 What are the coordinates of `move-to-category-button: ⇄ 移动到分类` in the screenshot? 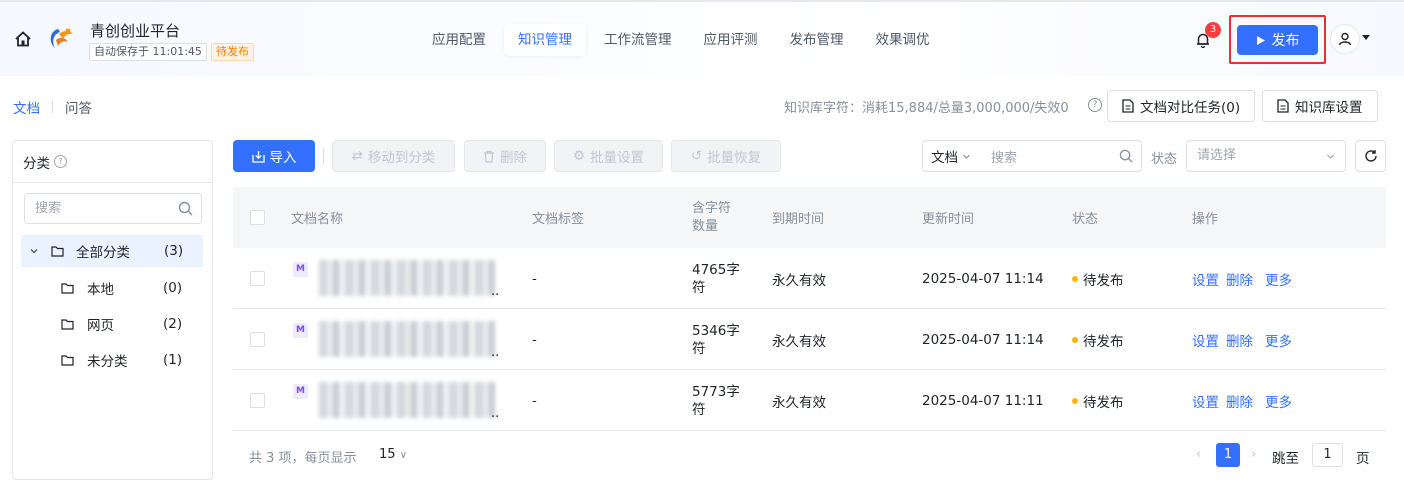 It's located at (393, 156).